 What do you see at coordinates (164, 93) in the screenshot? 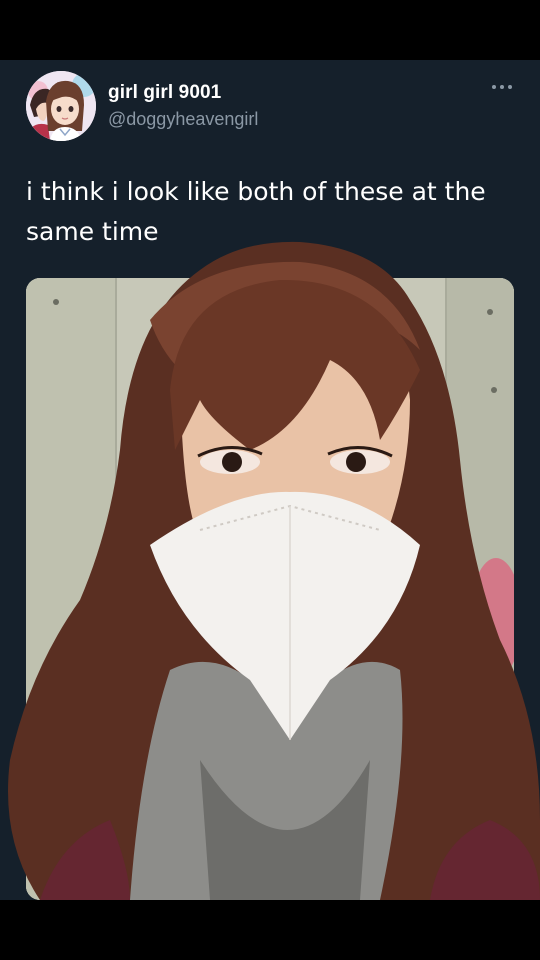
I see `display-name: girl girl 9001` at bounding box center [164, 93].